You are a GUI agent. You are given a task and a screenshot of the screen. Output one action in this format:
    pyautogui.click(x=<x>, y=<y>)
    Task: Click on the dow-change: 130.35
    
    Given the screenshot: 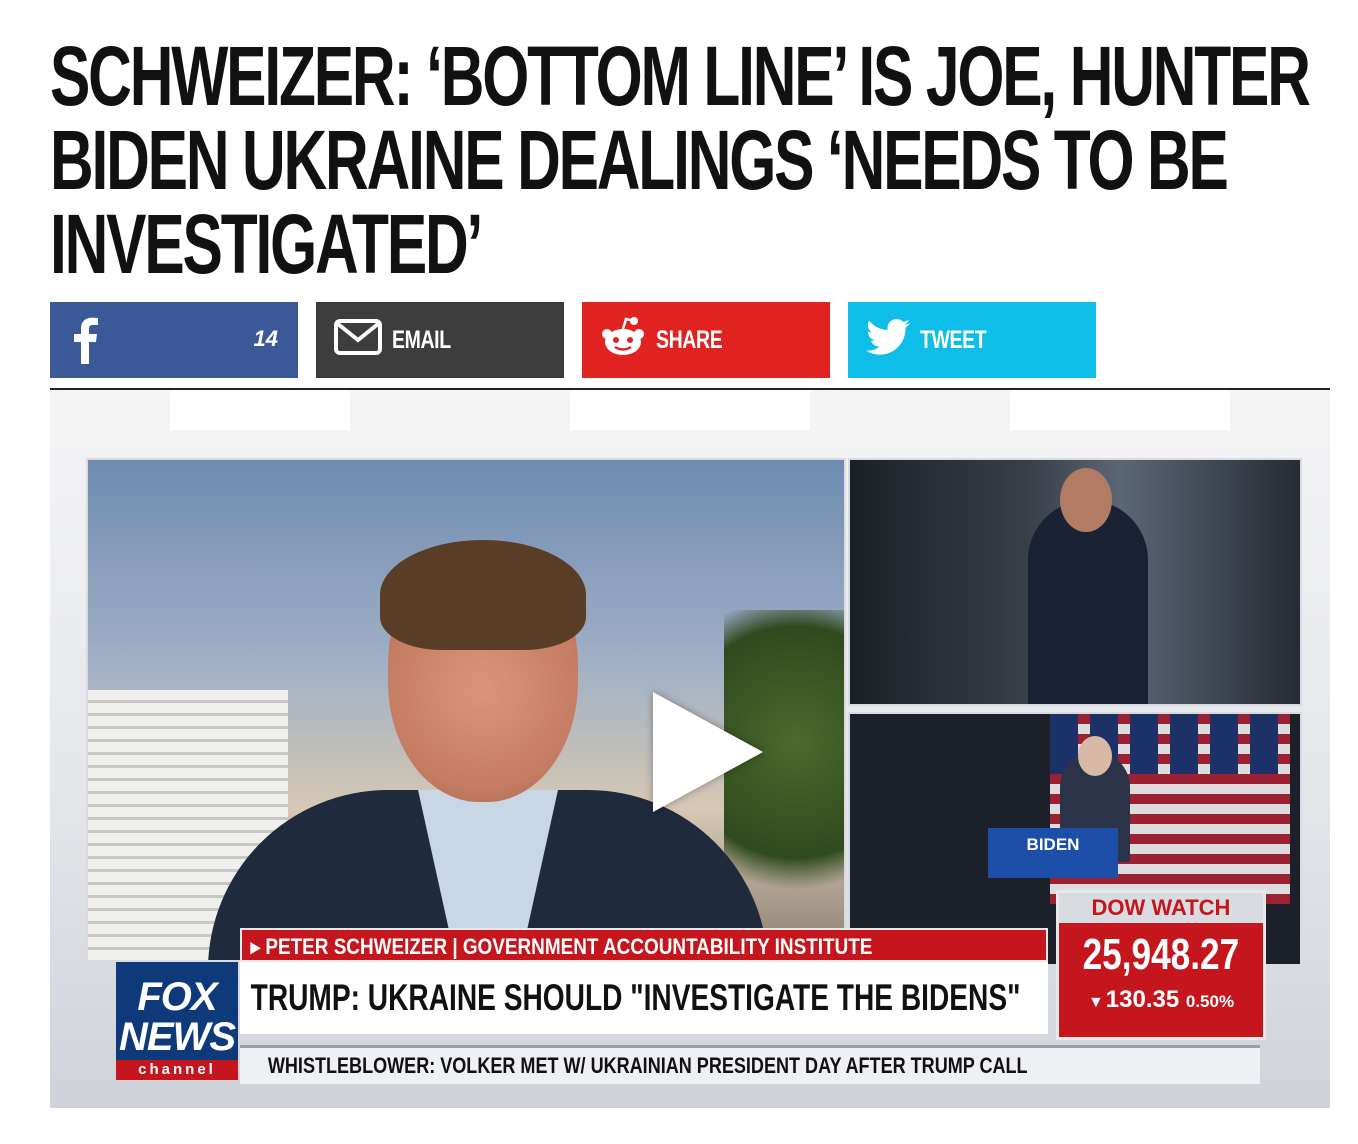 What is the action you would take?
    pyautogui.click(x=1142, y=999)
    